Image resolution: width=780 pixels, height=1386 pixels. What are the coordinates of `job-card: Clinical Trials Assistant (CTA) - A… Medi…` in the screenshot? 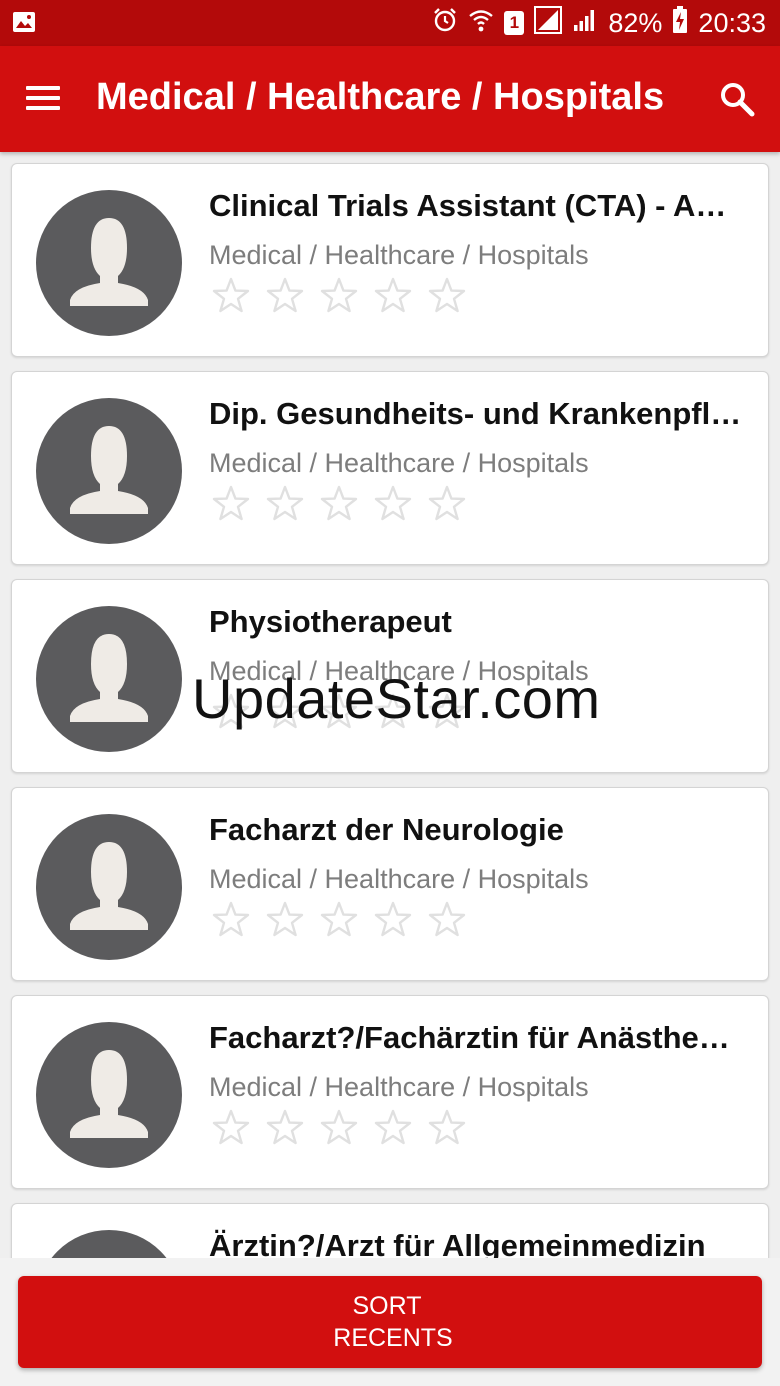 It's located at (390, 260).